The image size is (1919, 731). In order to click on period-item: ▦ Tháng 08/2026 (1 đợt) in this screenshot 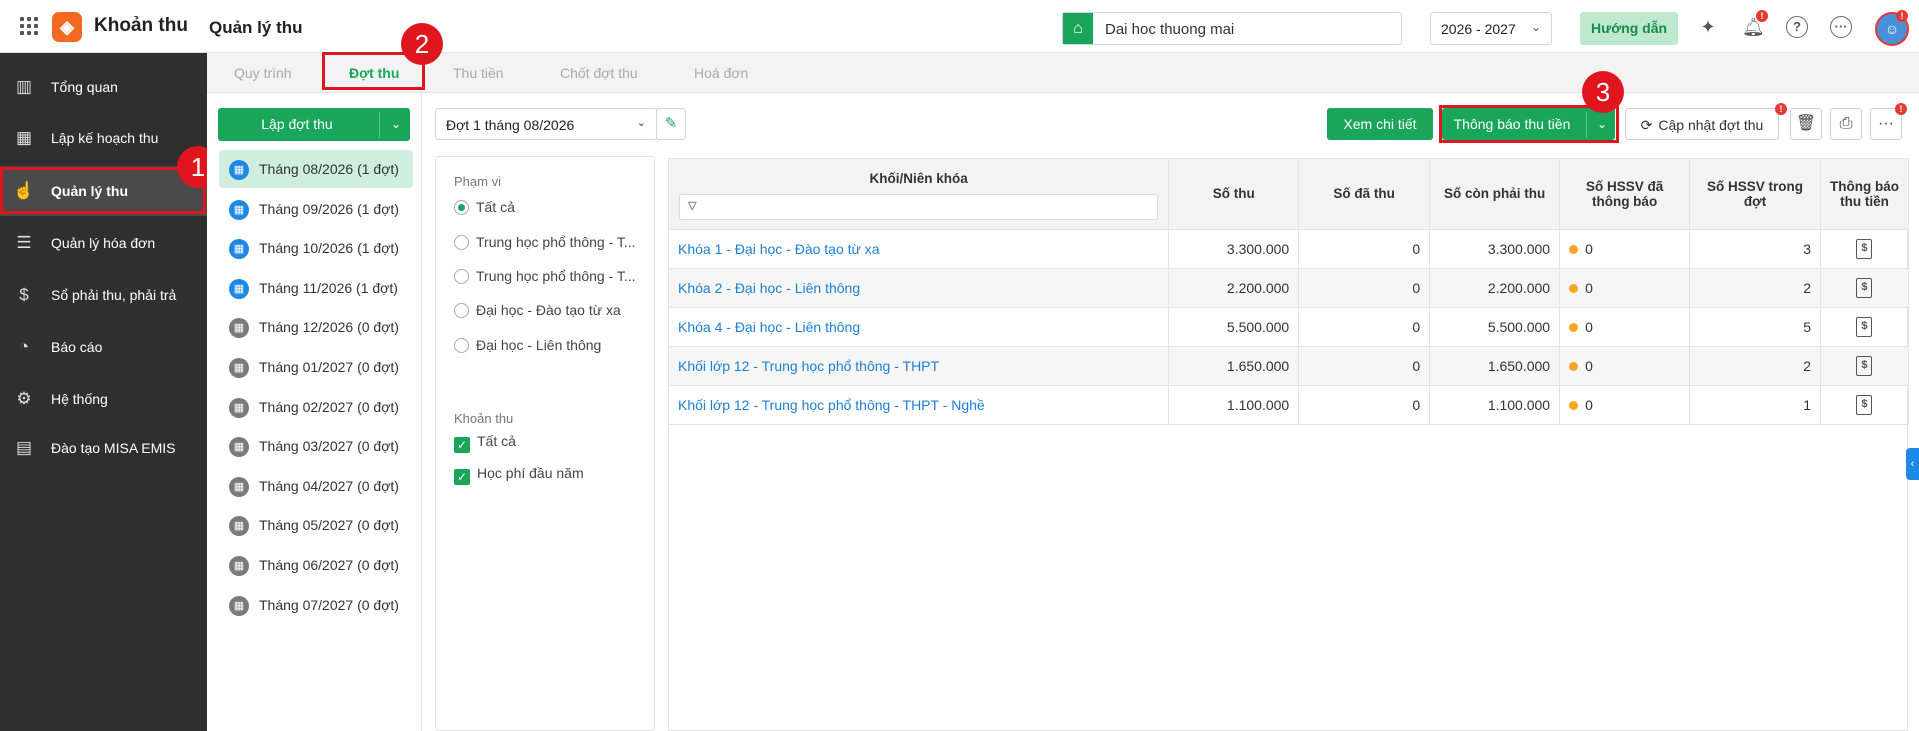, I will do `click(316, 169)`.